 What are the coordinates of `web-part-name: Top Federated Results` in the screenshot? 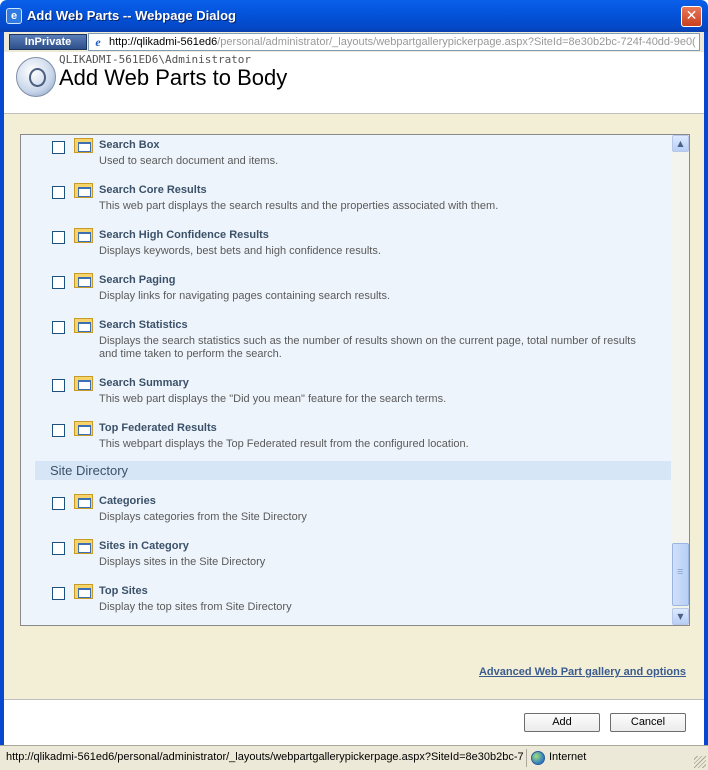 It's located at (158, 428).